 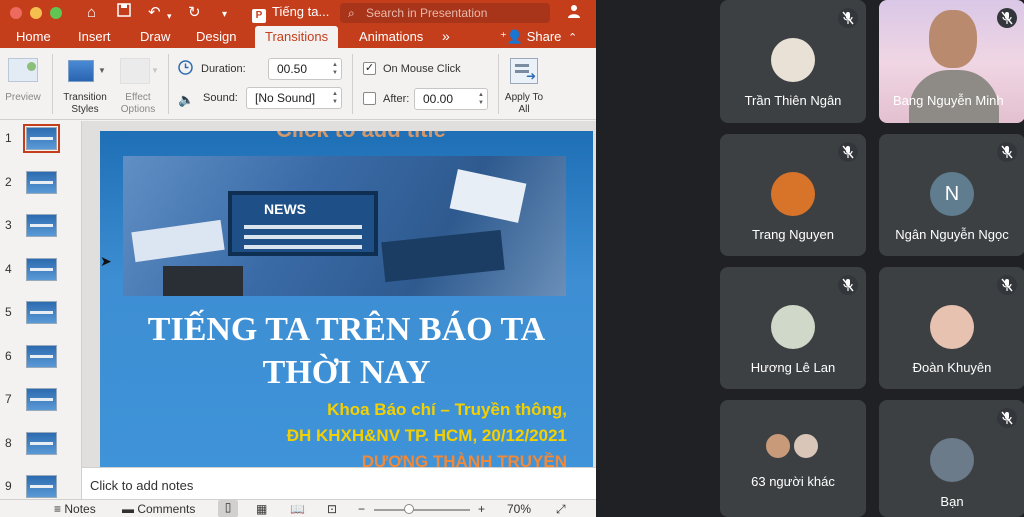 I want to click on participant-tile: Hương Lê Lan, so click(x=793, y=328).